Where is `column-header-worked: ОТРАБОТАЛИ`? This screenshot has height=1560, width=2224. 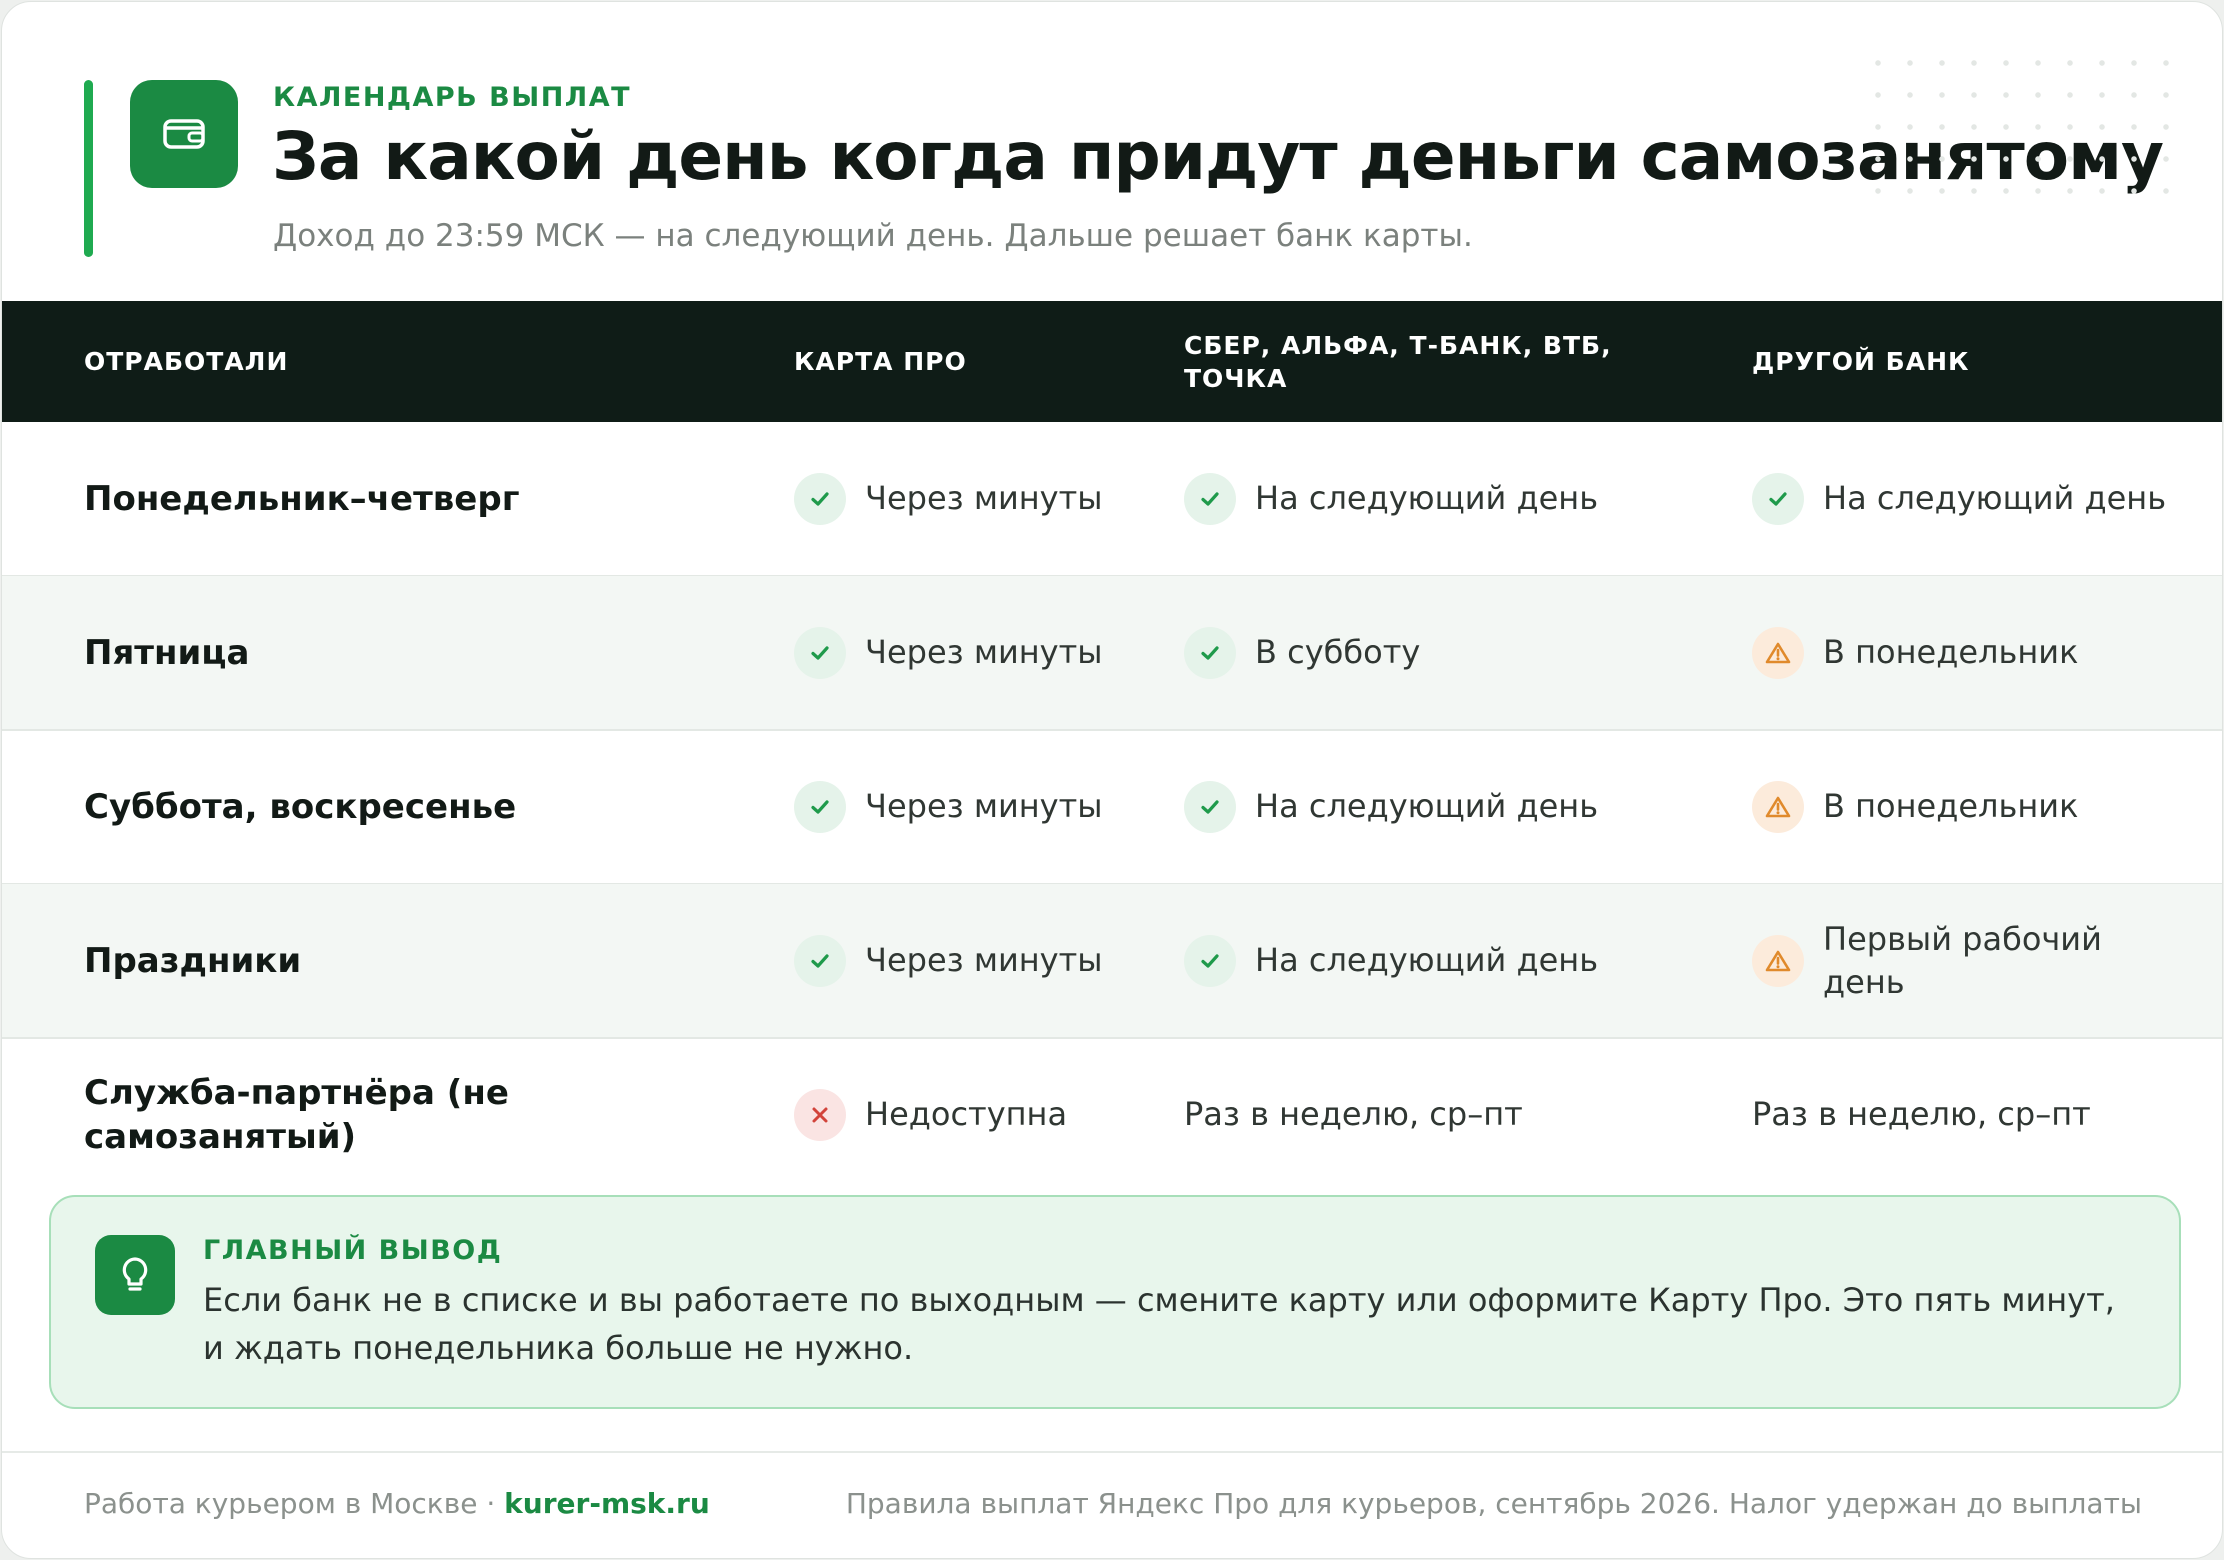
column-header-worked: ОТРАБОТАЛИ is located at coordinates (186, 361).